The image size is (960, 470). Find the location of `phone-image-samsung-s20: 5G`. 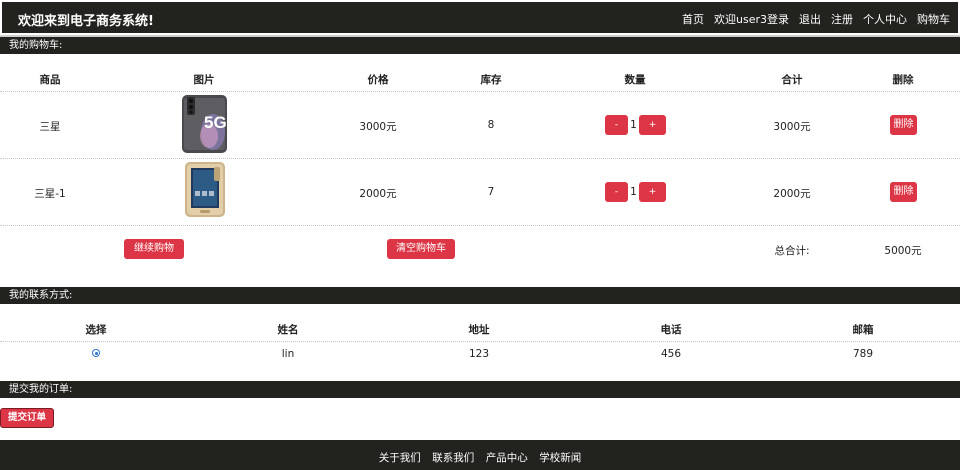

phone-image-samsung-s20: 5G is located at coordinates (204, 124).